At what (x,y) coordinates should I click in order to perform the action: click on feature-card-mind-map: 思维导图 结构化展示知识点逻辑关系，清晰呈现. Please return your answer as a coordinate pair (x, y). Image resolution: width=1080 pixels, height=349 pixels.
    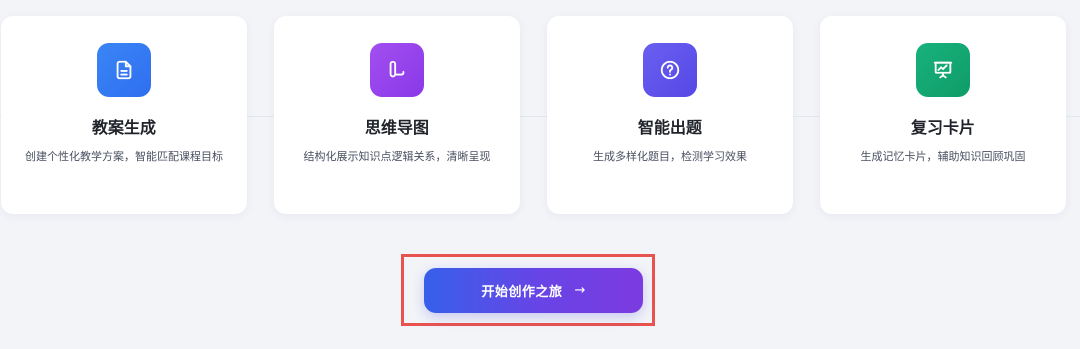
    Looking at the image, I should click on (397, 115).